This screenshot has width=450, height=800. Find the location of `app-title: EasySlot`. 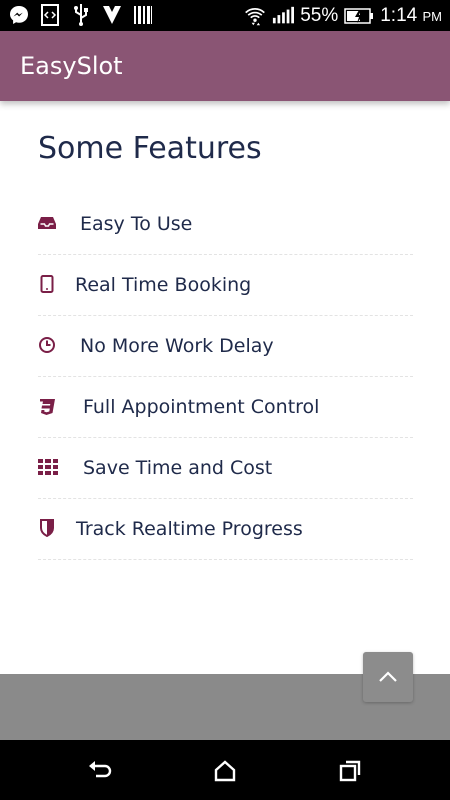

app-title: EasySlot is located at coordinates (71, 66).